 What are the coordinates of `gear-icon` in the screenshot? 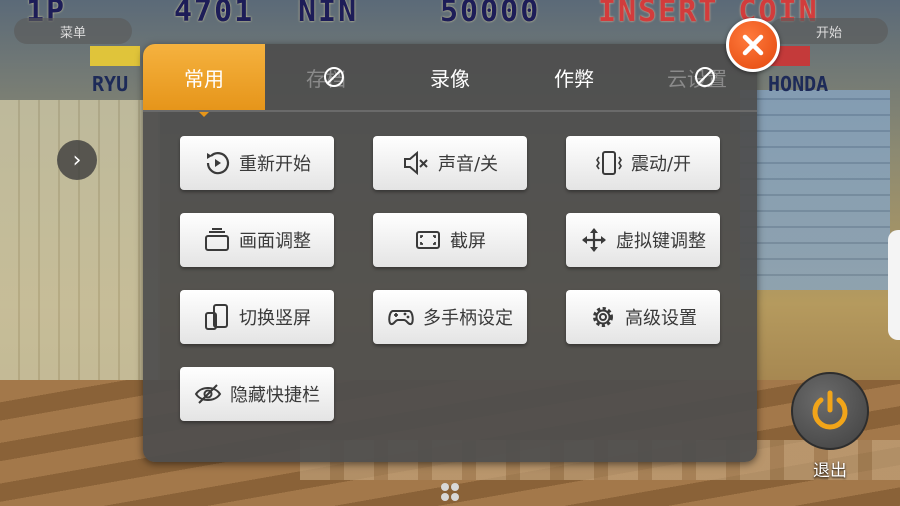 It's located at (603, 317).